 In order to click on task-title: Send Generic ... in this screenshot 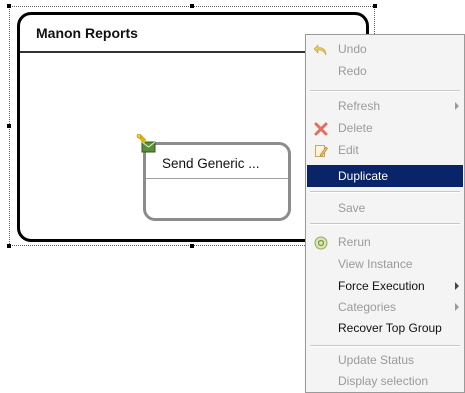, I will do `click(211, 163)`.